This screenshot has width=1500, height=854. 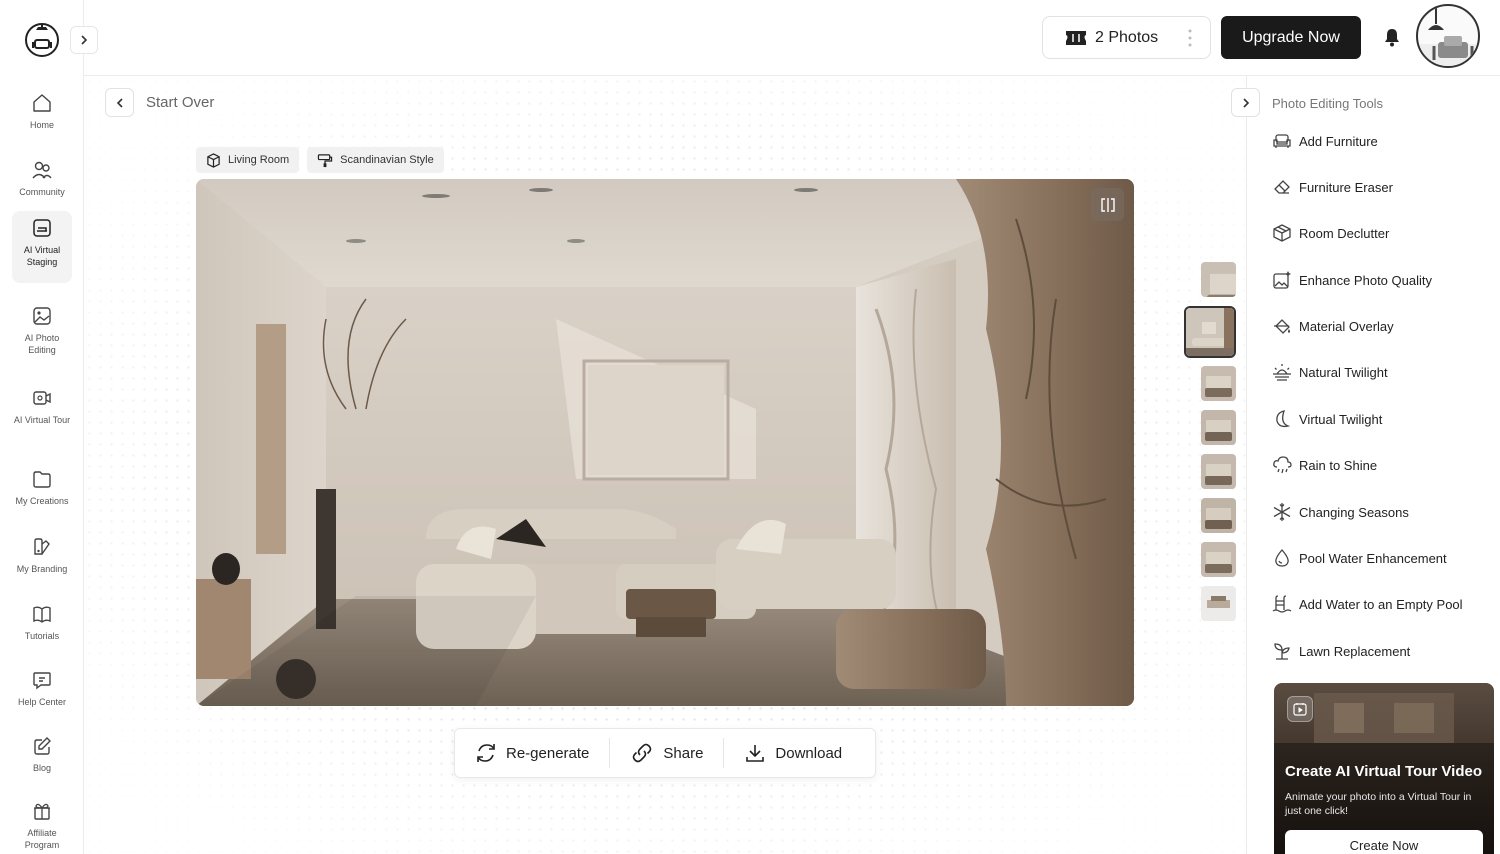 I want to click on tool-enhance-photo-quality: Enhance Photo Quality, so click(x=1352, y=280).